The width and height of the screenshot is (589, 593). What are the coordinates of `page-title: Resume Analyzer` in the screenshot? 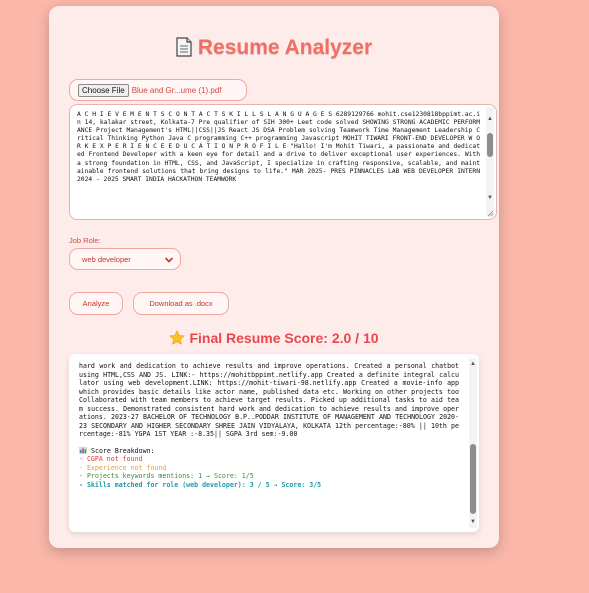 It's located at (274, 48).